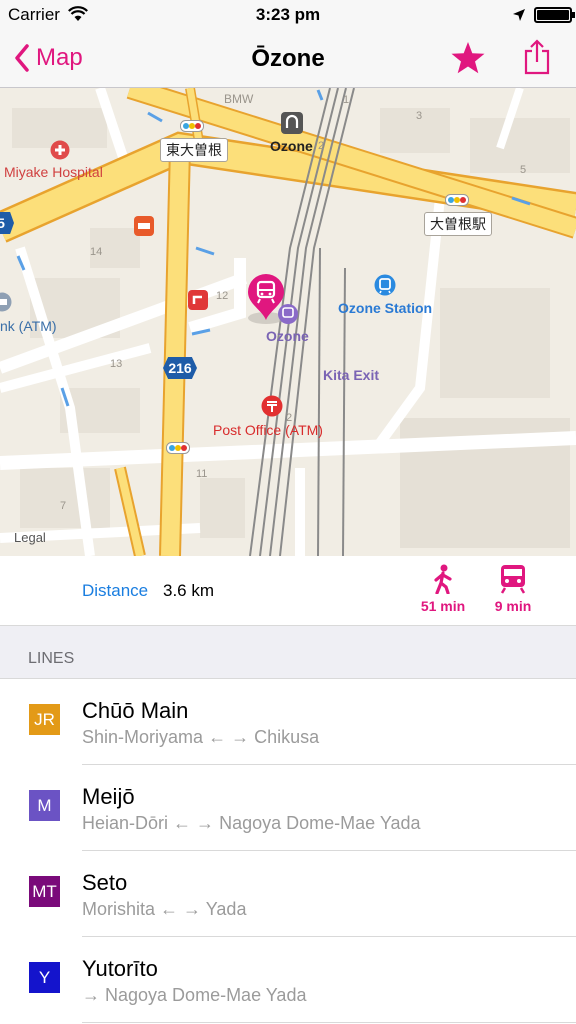 Image resolution: width=576 pixels, height=1024 pixels. Describe the element at coordinates (189, 590) in the screenshot. I see `distance-value: 3.6 km` at that location.